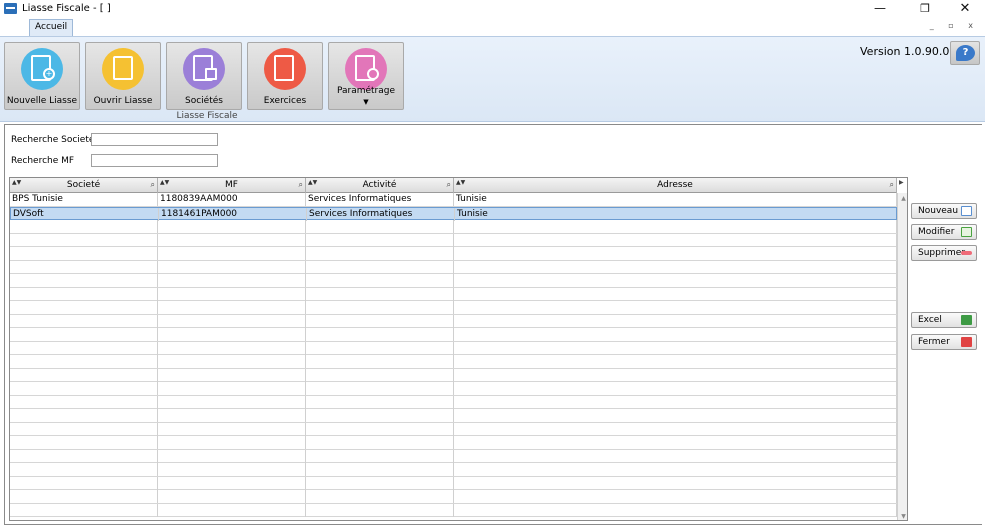 The width and height of the screenshot is (985, 528). Describe the element at coordinates (944, 342) in the screenshot. I see `fermer-button: Fermer` at that location.